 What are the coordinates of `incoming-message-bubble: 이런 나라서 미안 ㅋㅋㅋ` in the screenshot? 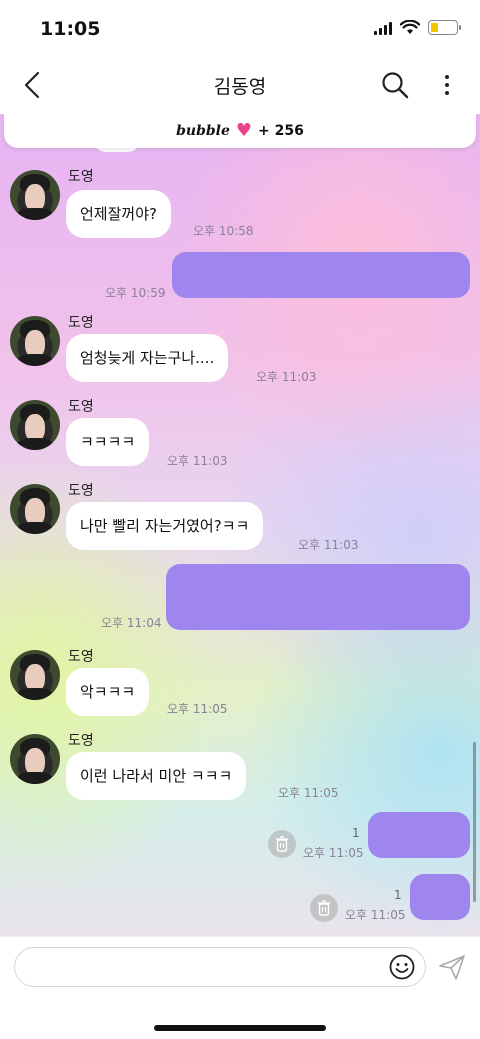 It's located at (156, 776).